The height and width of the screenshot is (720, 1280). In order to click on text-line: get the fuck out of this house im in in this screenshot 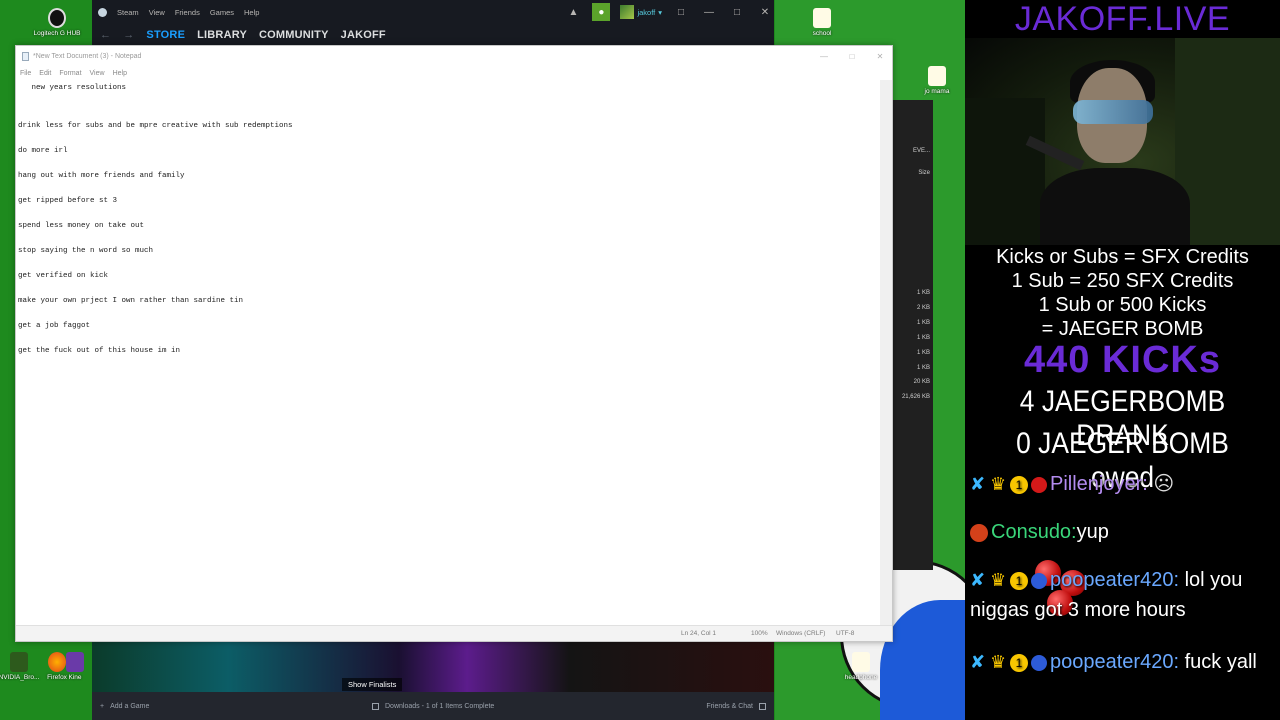, I will do `click(99, 351)`.